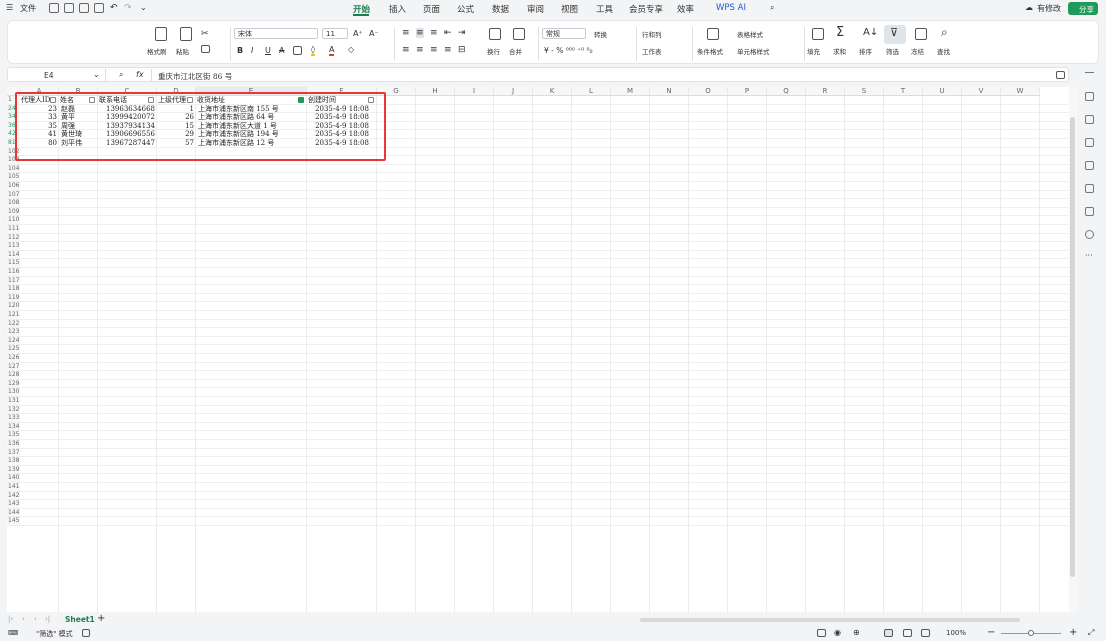 This screenshot has width=1106, height=641. I want to click on sheet-tab: Sheet1, so click(80, 619).